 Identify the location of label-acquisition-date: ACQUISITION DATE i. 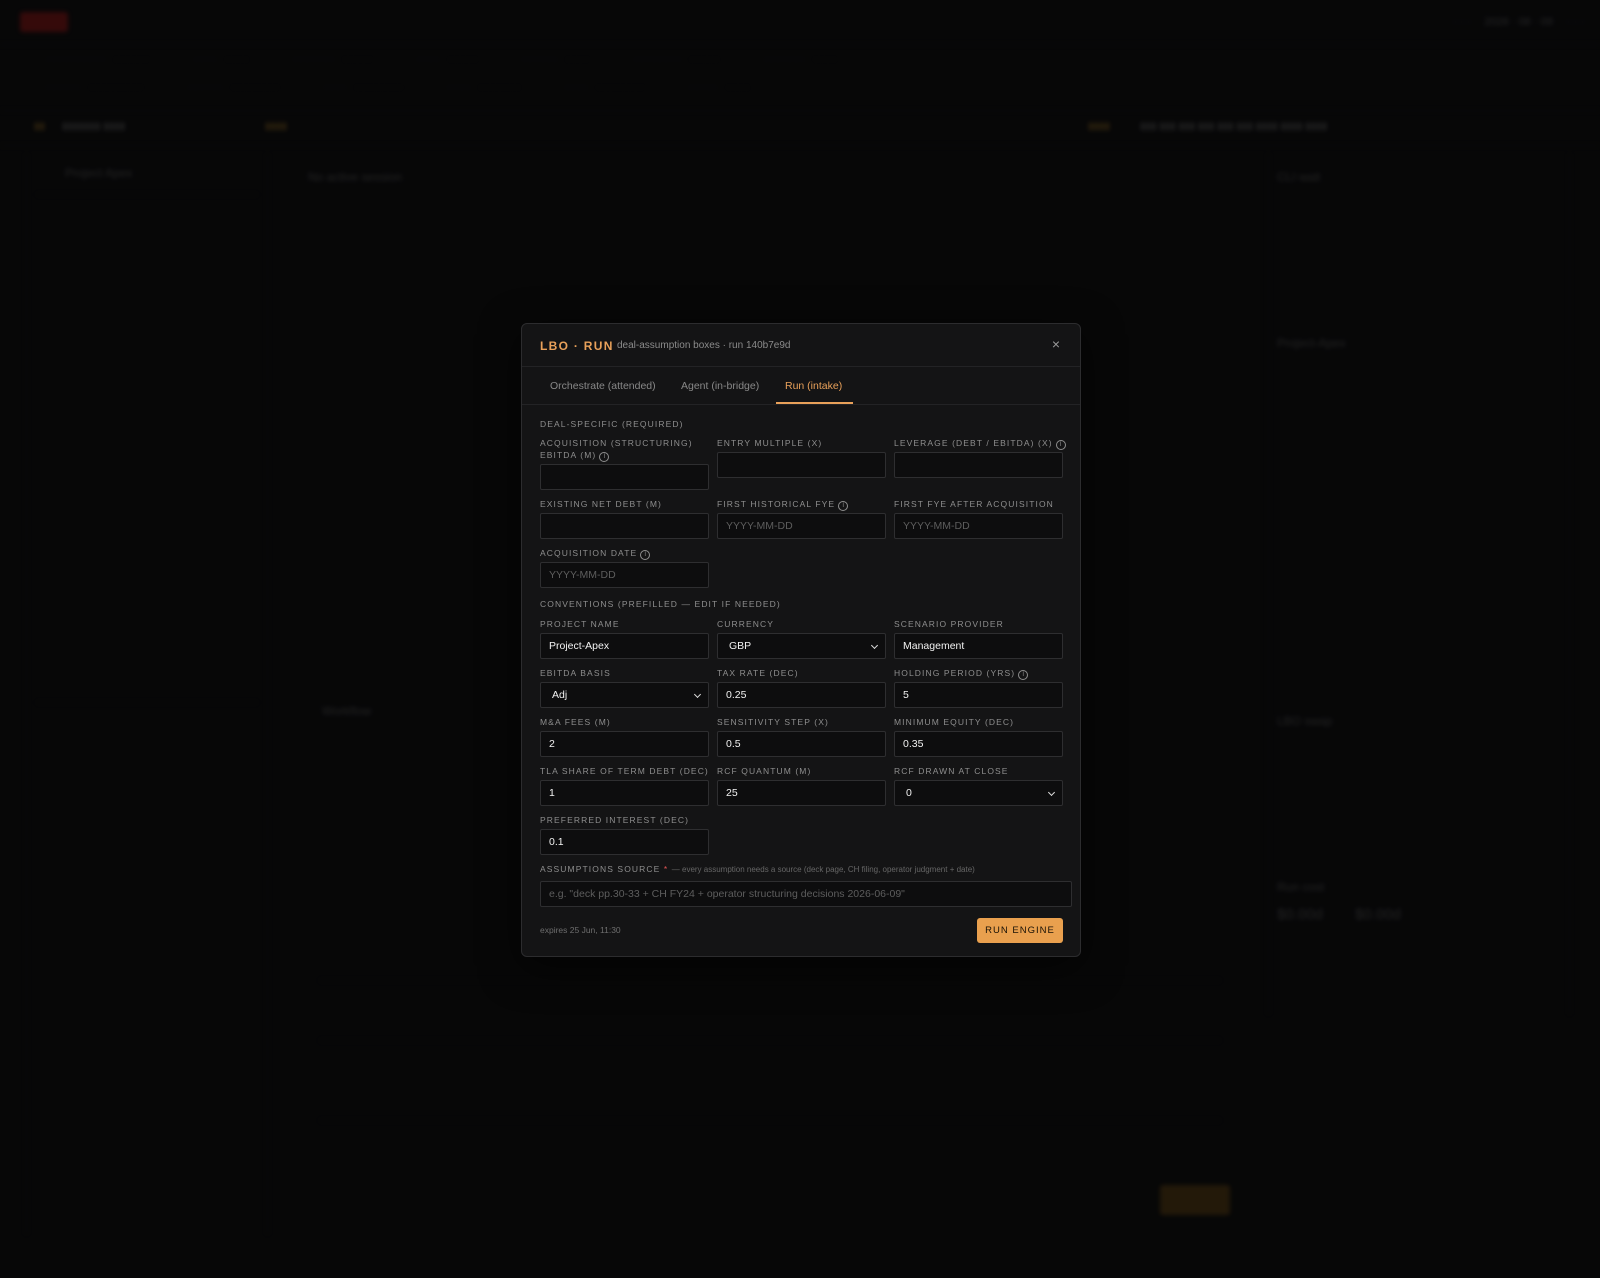
(595, 553).